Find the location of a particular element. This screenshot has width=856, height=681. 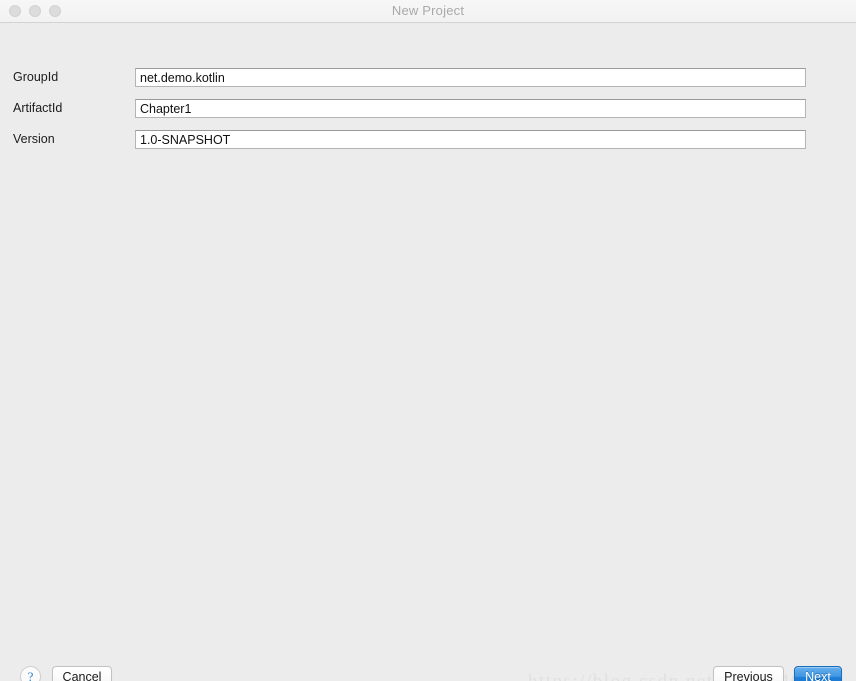

project-coordinates-form: GroupId ArtifactId Version is located at coordinates (428, 110).